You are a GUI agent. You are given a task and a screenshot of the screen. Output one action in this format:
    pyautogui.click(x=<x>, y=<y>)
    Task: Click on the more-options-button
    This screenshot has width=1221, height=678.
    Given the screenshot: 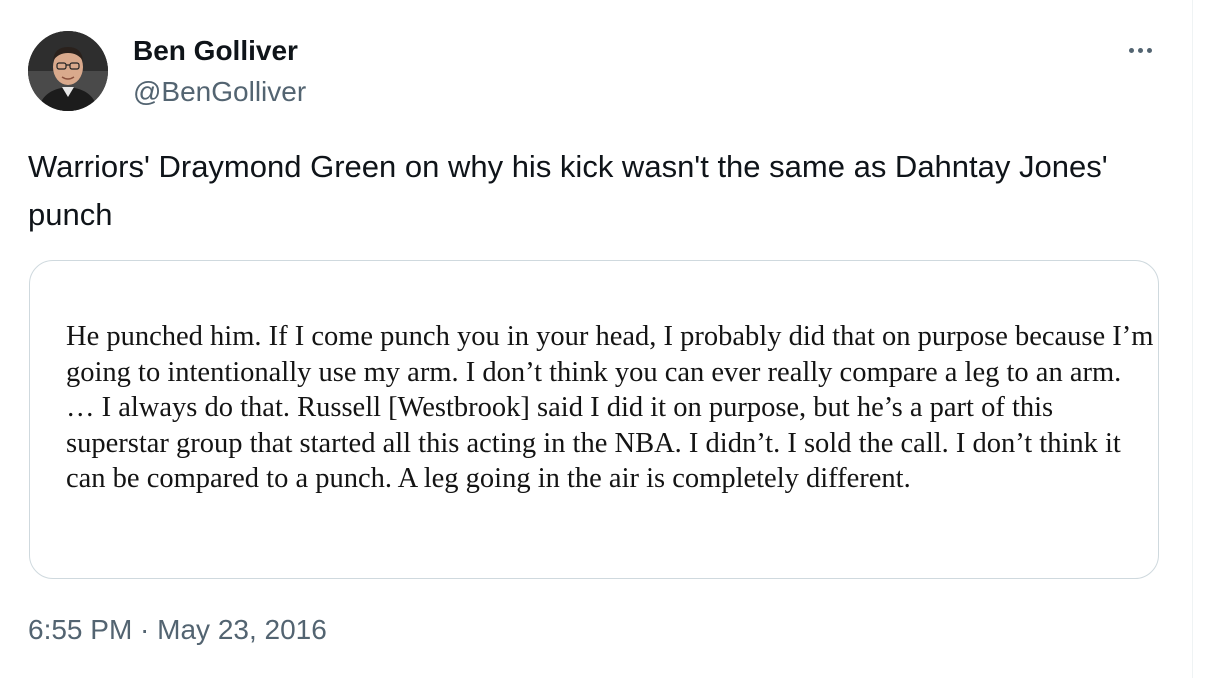 What is the action you would take?
    pyautogui.click(x=1140, y=50)
    